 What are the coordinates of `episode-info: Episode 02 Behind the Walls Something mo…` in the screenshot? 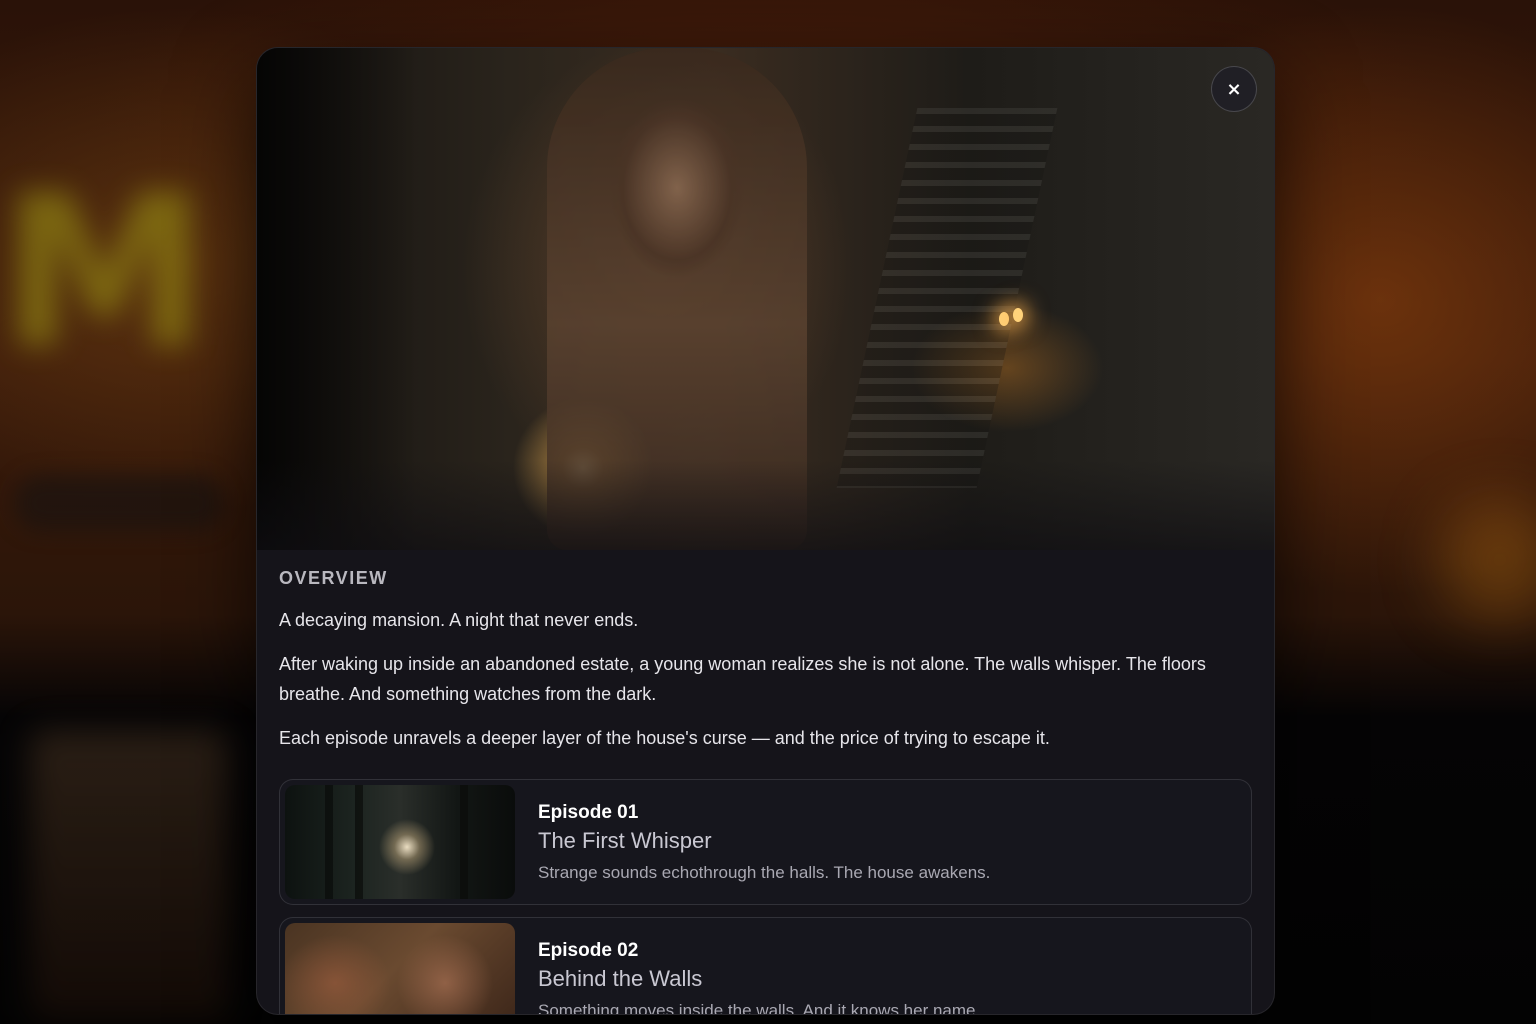 It's located at (759, 977).